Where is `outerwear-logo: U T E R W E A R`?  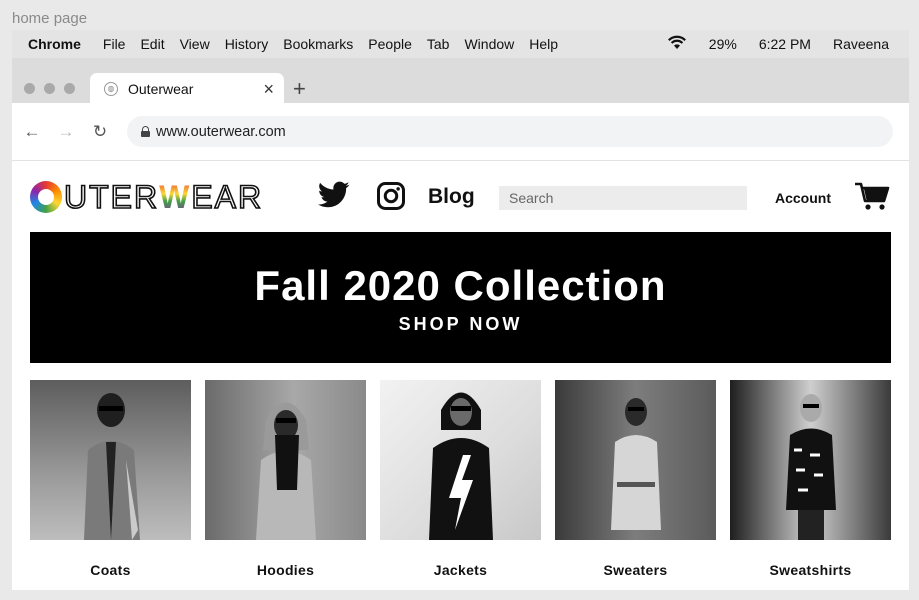
outerwear-logo: U T E R W E A R is located at coordinates (146, 197).